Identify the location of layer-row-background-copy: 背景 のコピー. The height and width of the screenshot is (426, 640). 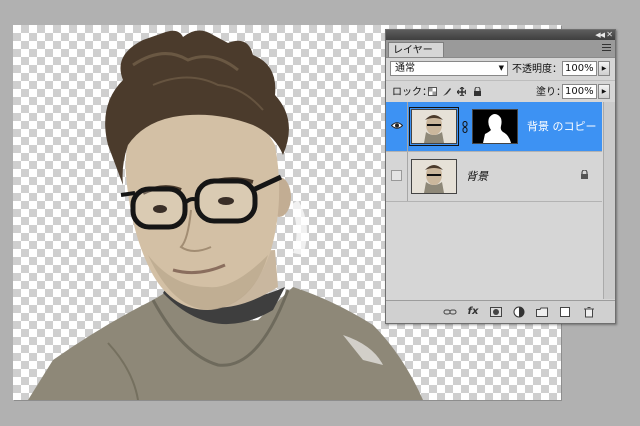
(494, 127).